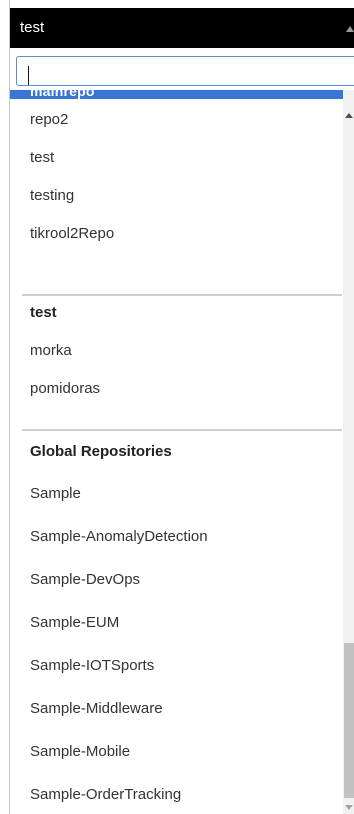 The width and height of the screenshot is (354, 814). I want to click on list-item: Sample-OrderTracking, so click(177, 795).